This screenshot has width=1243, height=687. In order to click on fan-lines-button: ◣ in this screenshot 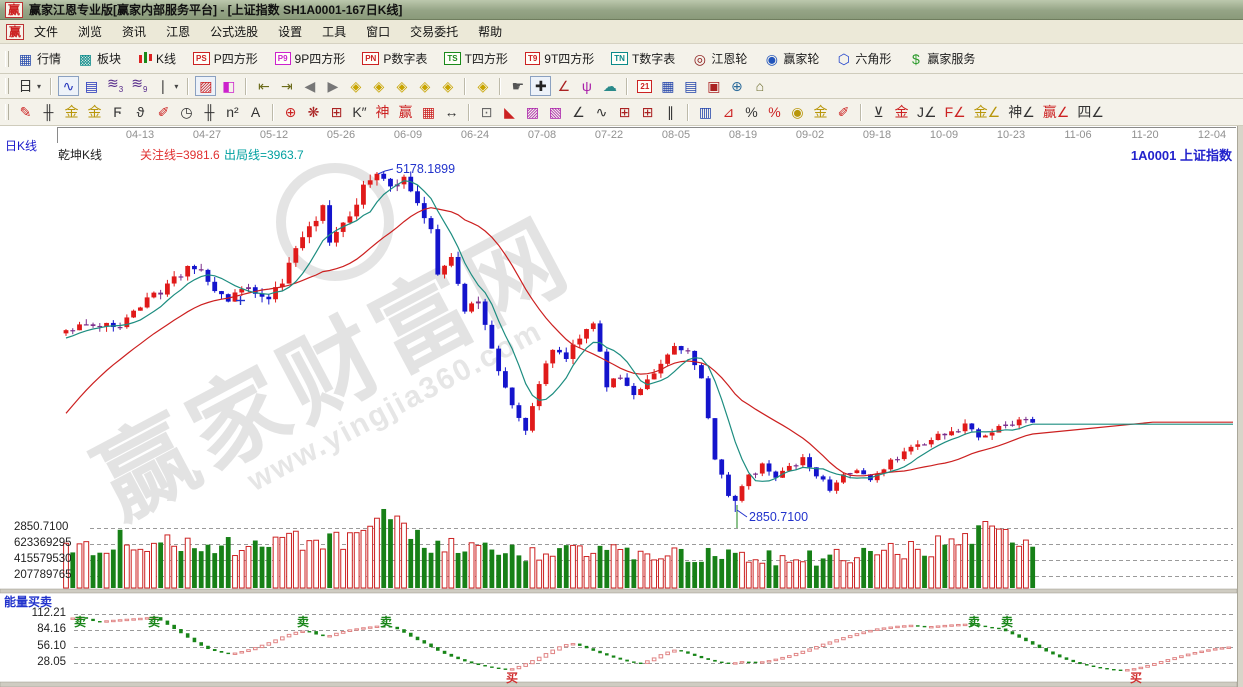, I will do `click(509, 112)`.